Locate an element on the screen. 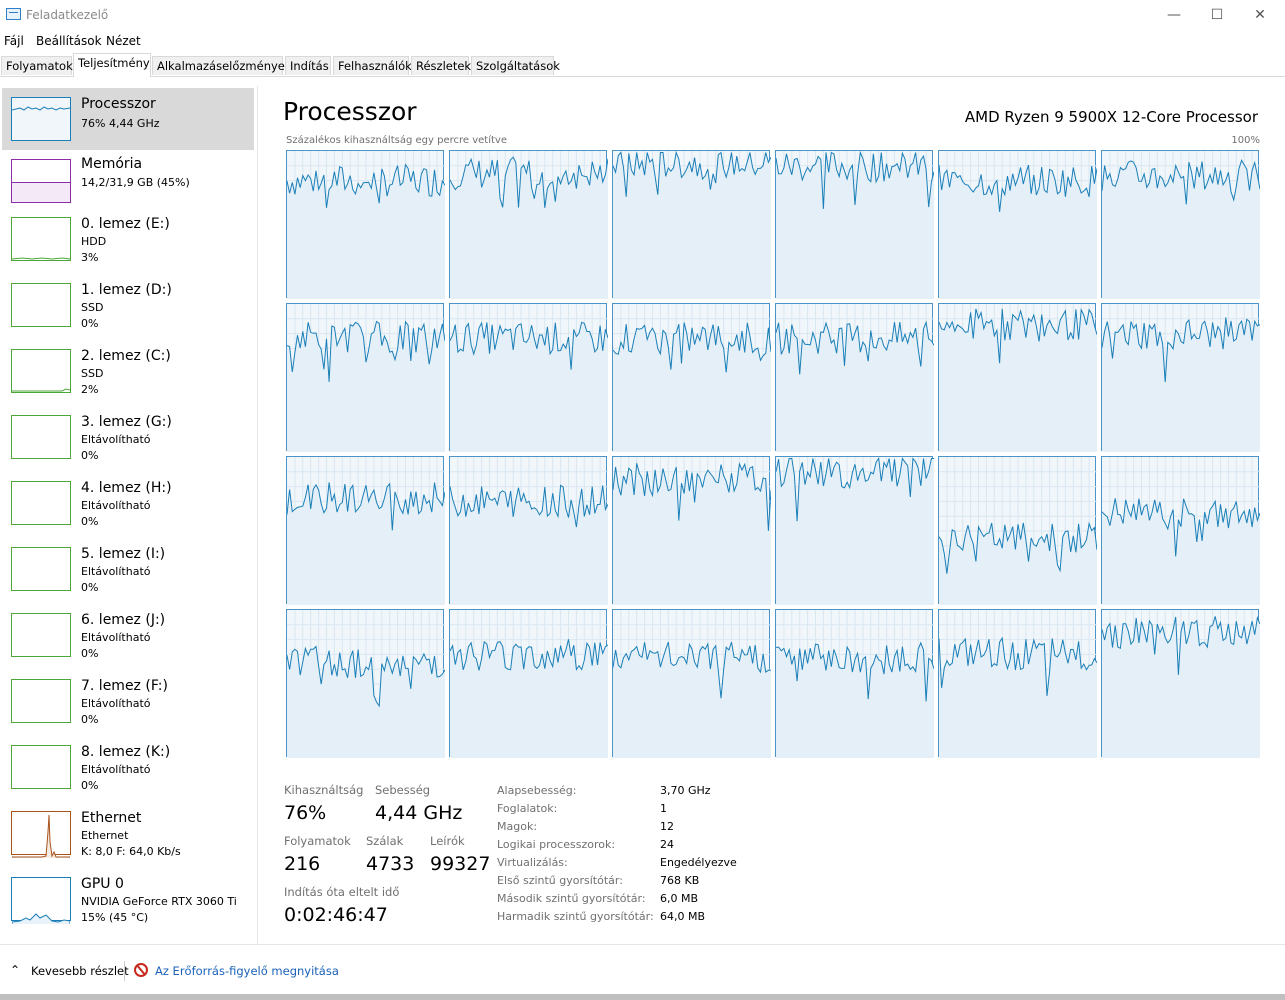  sidebar-disk-i-title: 5. lemez (I:) is located at coordinates (123, 554).